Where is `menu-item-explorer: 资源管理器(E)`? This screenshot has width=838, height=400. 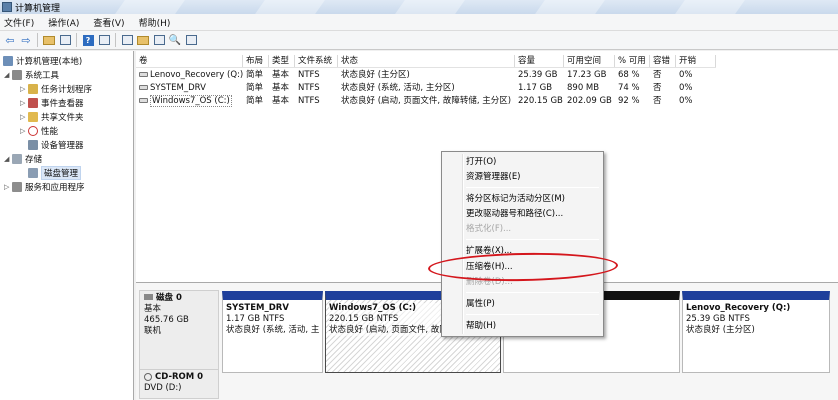
menu-item-explorer: 资源管理器(E) is located at coordinates (493, 177).